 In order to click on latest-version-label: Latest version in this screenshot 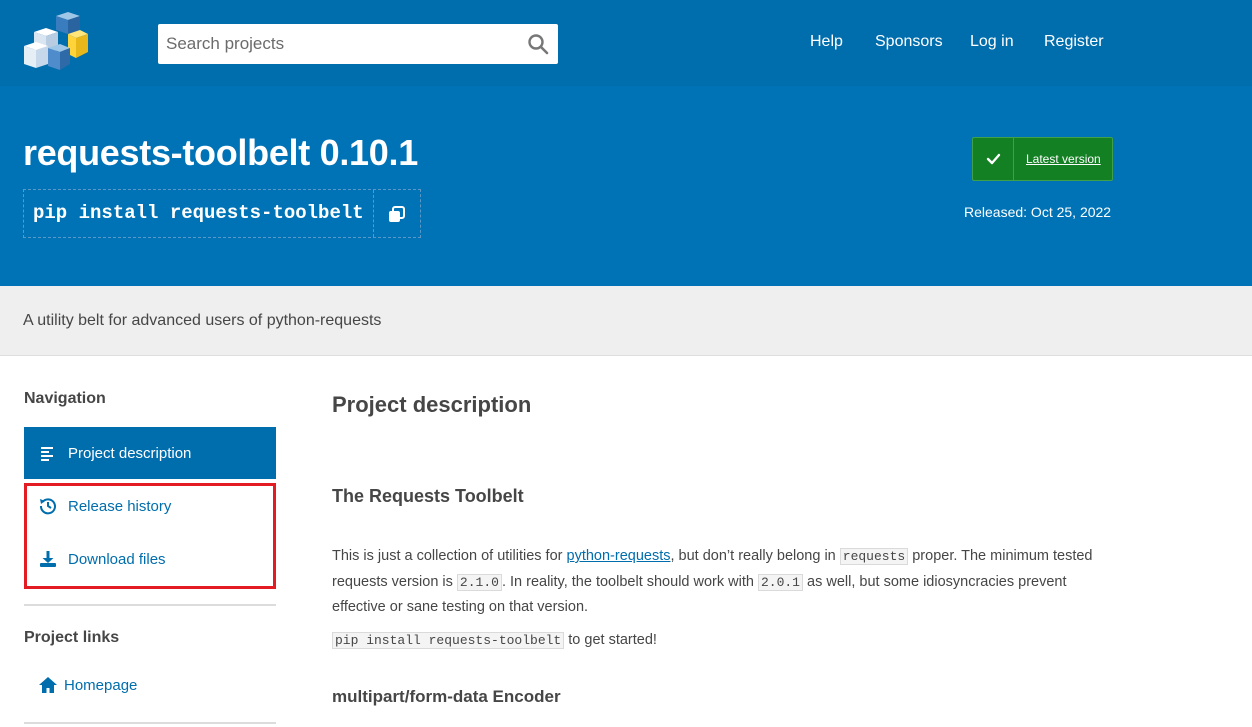, I will do `click(1063, 159)`.